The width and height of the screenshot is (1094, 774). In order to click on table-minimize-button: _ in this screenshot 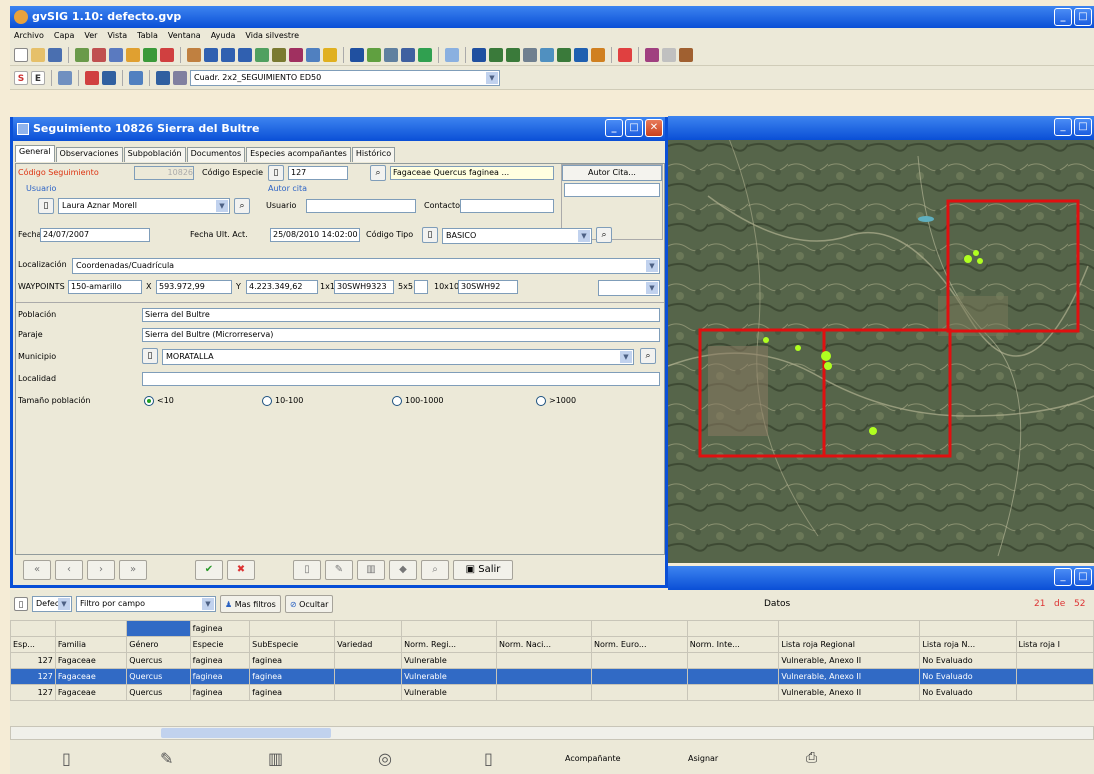, I will do `click(1063, 577)`.